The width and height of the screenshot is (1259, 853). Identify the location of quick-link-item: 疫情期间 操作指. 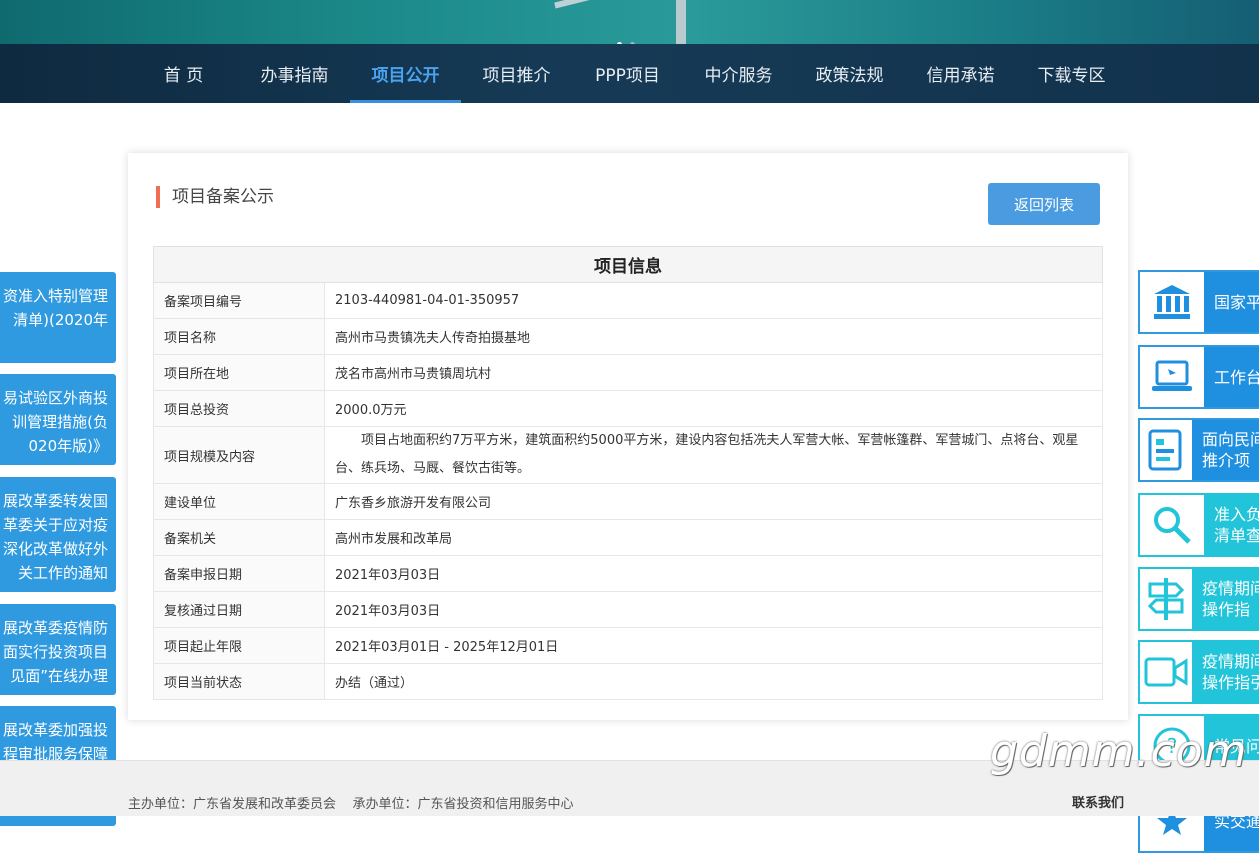
(1198, 599).